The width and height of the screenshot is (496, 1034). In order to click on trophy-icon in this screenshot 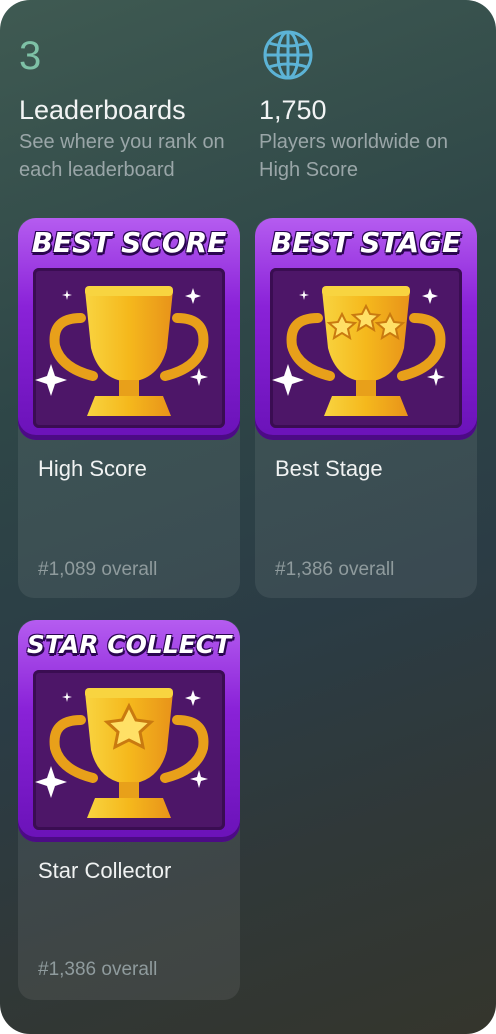, I will do `click(122, 351)`.